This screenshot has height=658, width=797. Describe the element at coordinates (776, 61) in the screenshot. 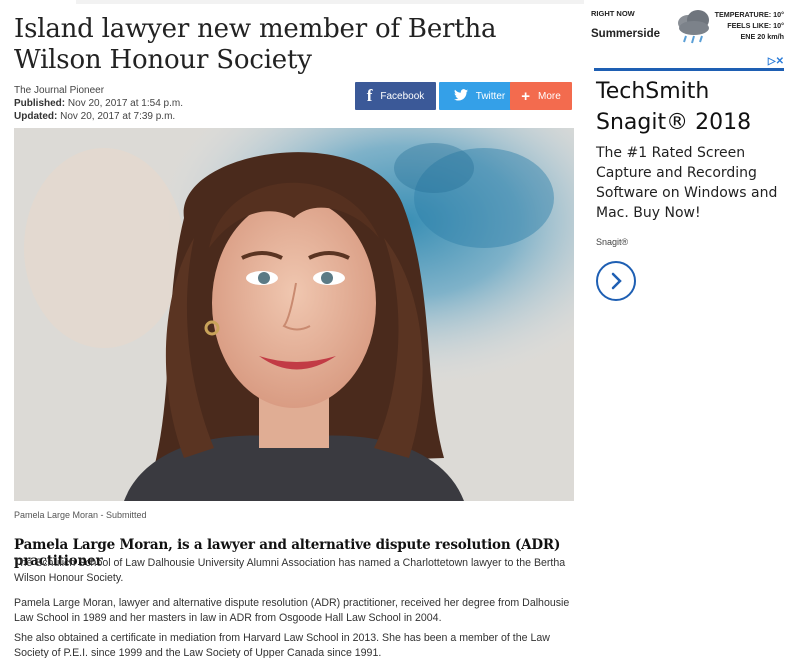

I see `ad-choices-icon: ▷✕` at that location.